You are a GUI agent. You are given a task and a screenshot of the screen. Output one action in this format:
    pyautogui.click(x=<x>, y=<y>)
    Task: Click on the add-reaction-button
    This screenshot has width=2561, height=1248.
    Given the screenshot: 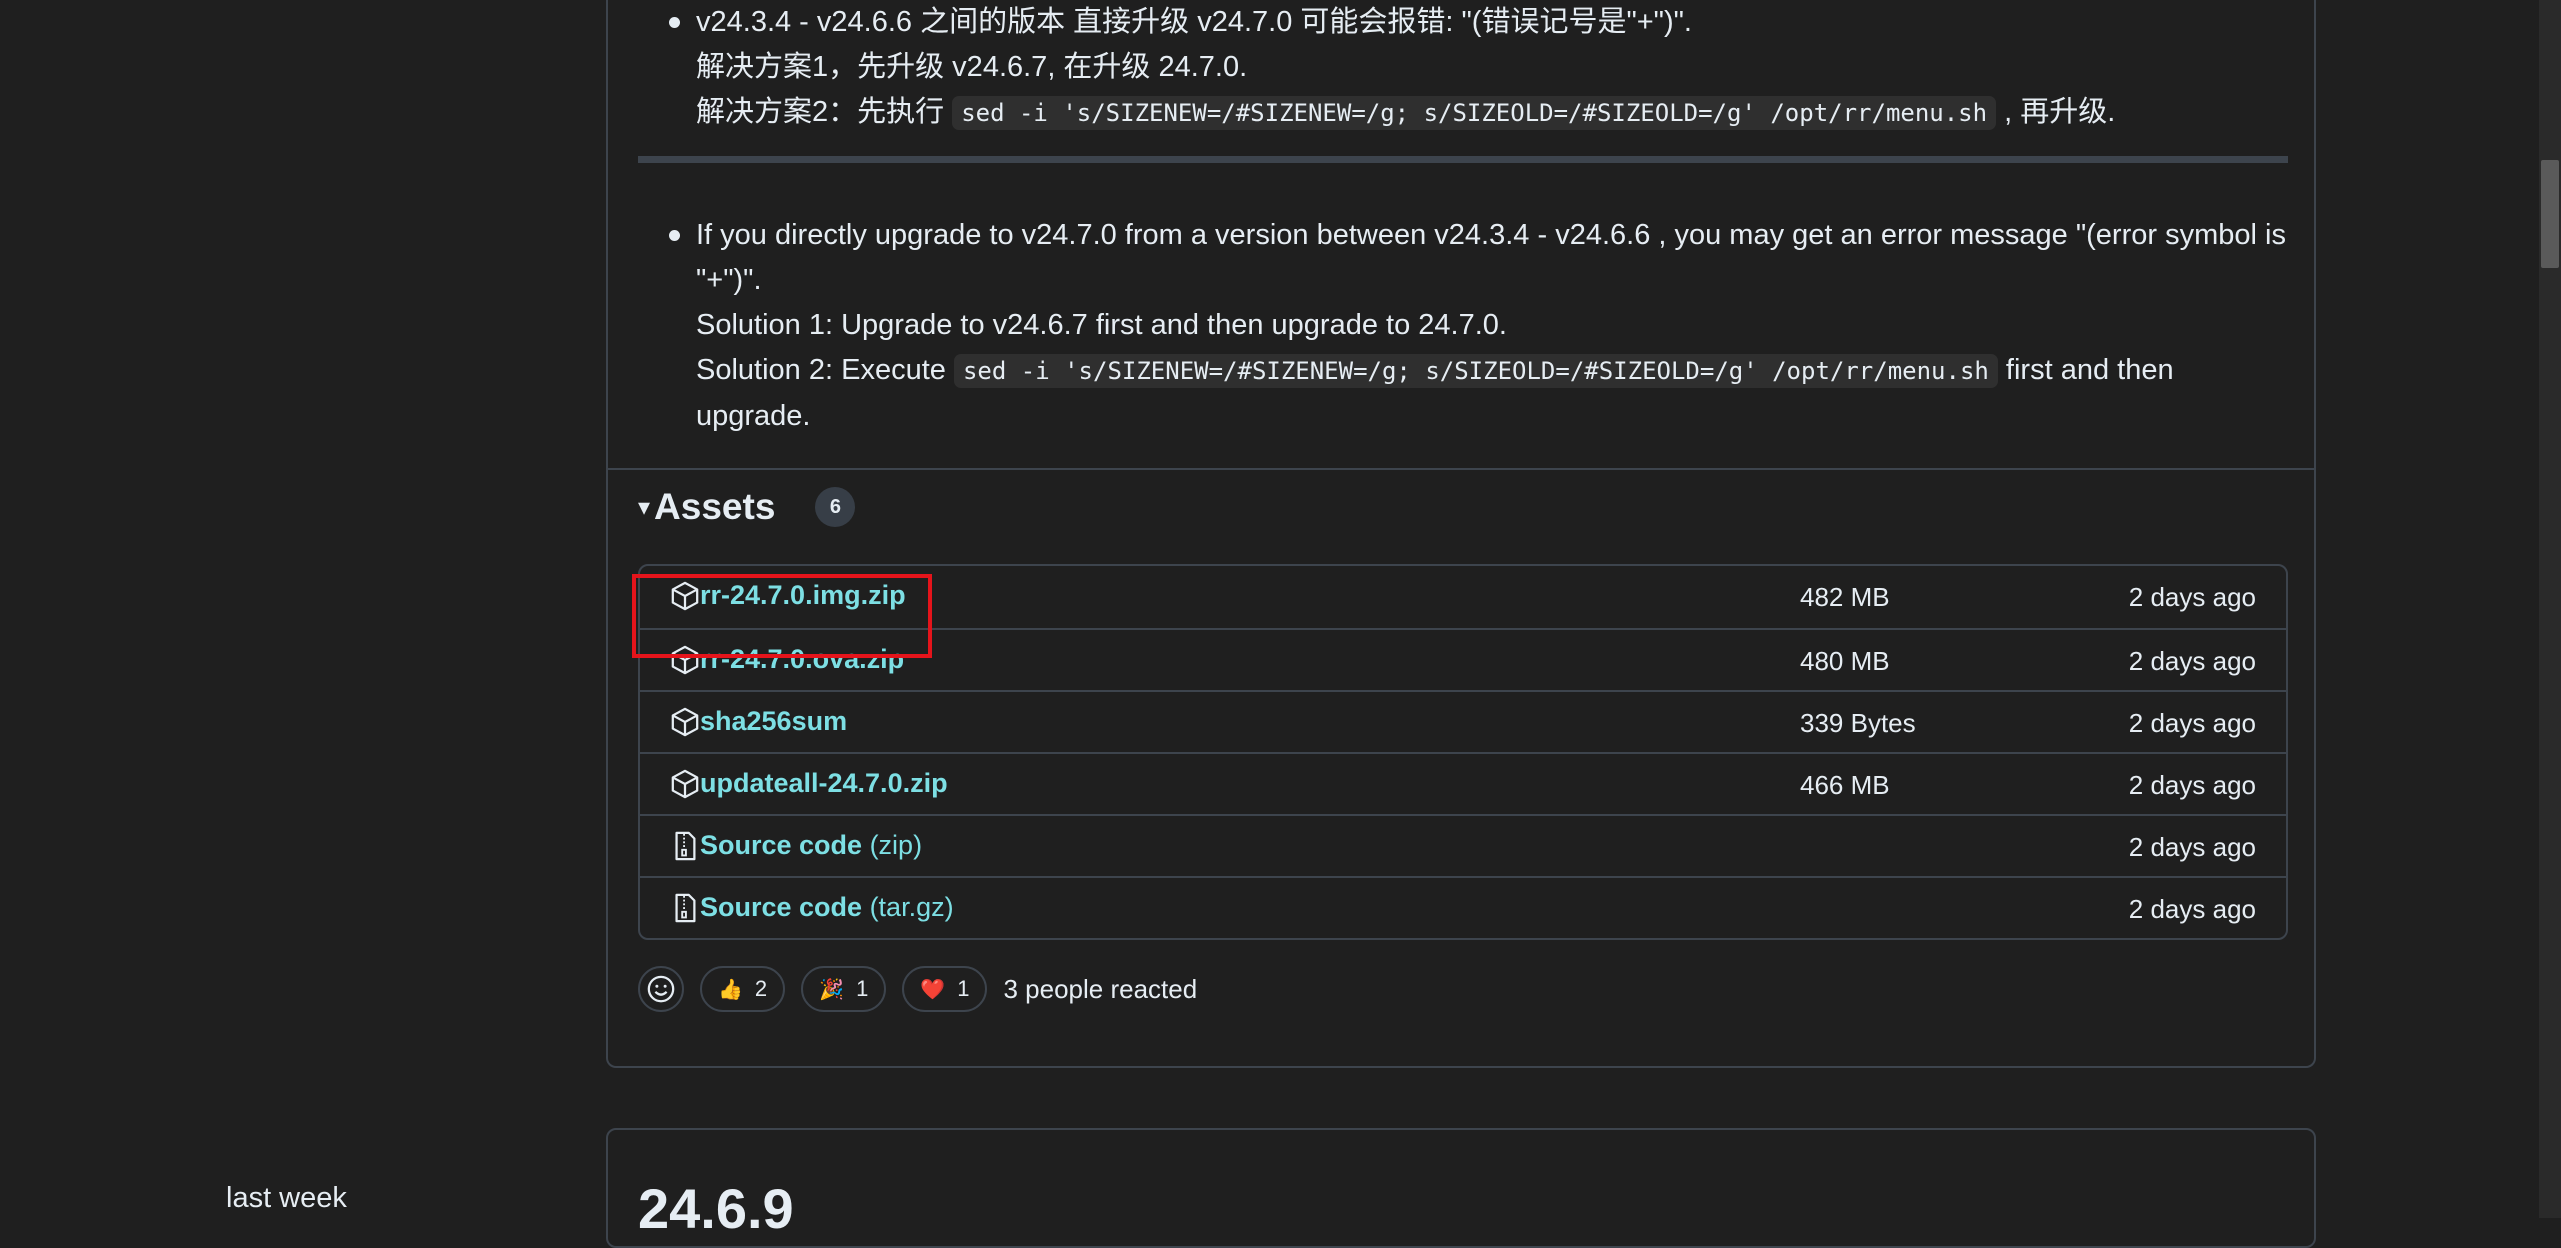 What is the action you would take?
    pyautogui.click(x=661, y=989)
    